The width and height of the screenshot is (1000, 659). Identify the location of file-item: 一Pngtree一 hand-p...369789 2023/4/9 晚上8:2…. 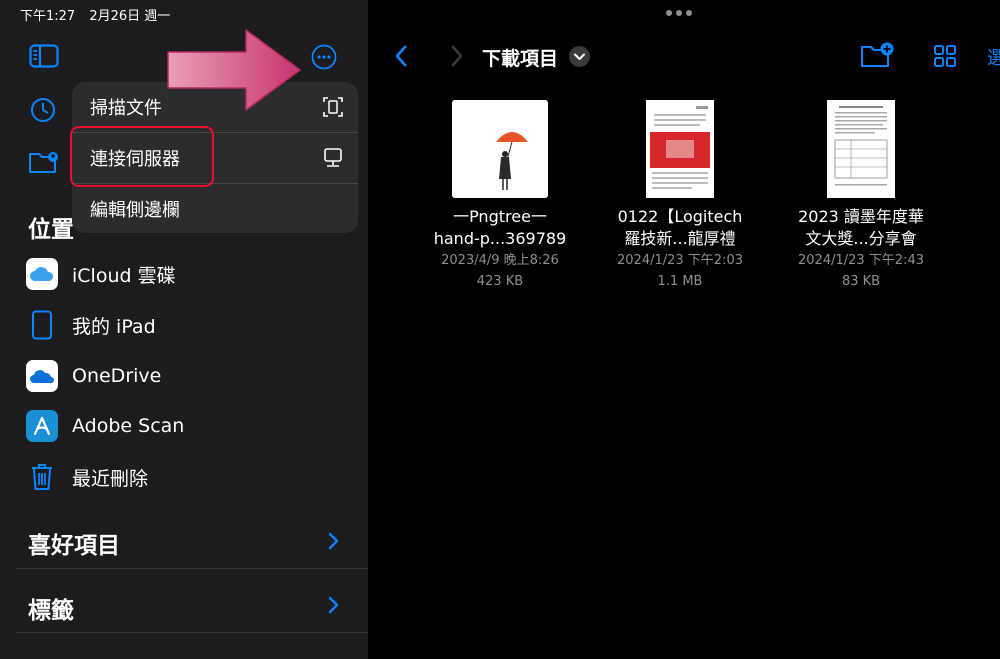
(500, 196).